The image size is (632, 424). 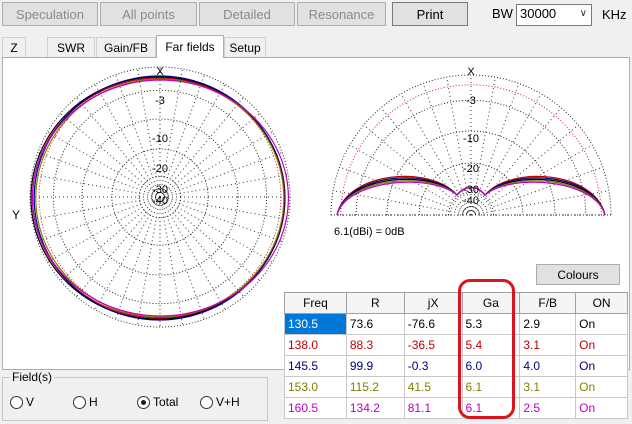 What do you see at coordinates (16, 402) in the screenshot?
I see `radio-v-dot` at bounding box center [16, 402].